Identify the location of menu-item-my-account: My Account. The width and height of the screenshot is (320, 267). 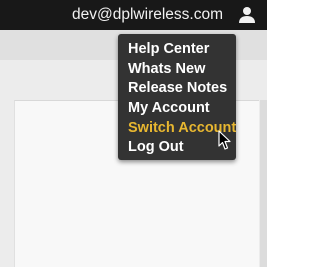
(177, 109).